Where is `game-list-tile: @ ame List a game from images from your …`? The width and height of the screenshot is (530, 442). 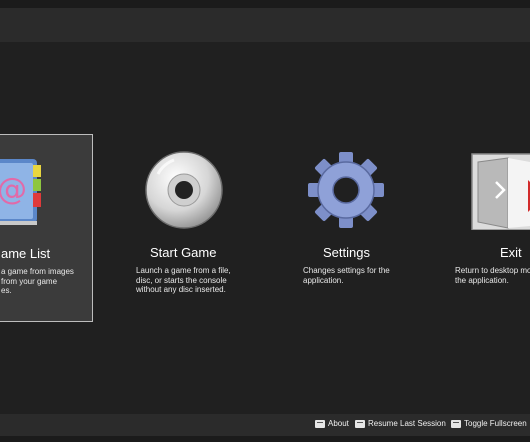 game-list-tile: @ ame List a game from images from your … is located at coordinates (46, 228).